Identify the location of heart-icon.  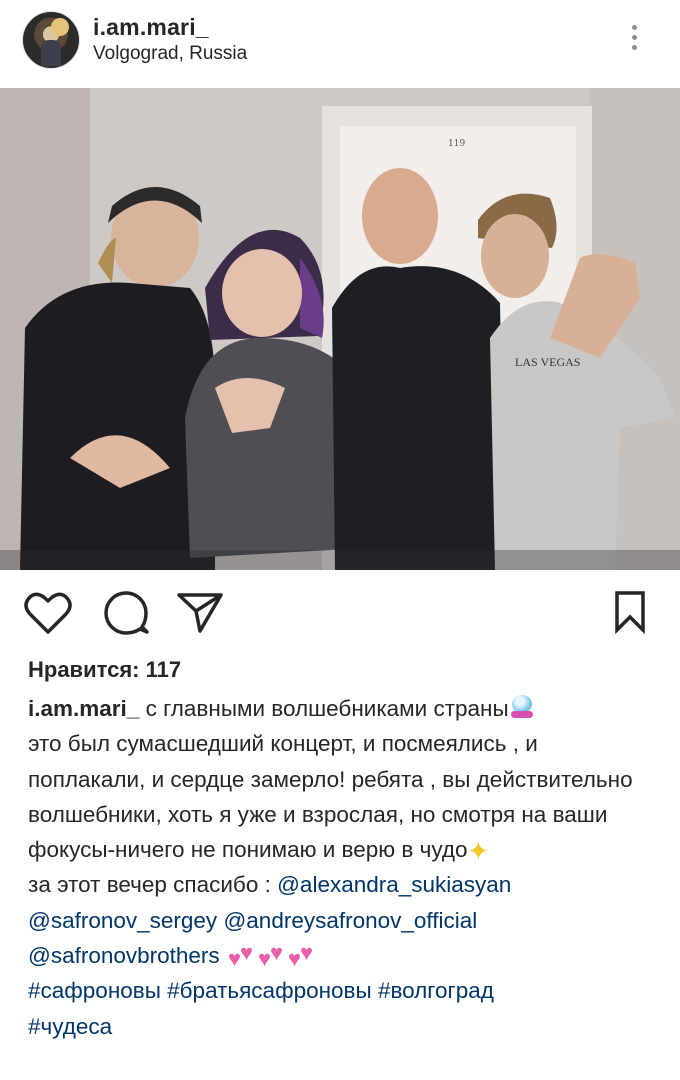
(48, 615).